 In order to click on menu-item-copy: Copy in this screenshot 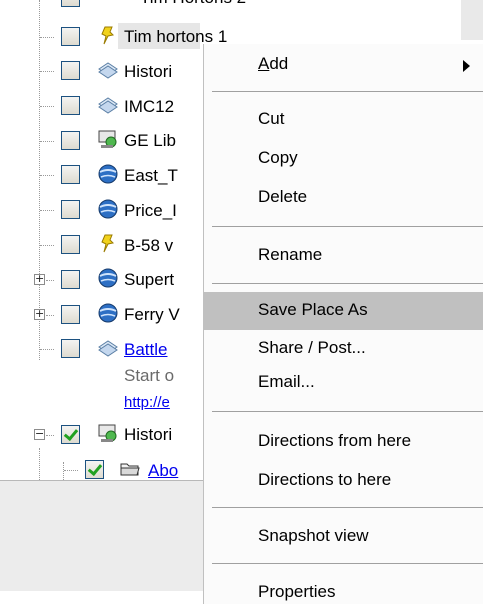, I will do `click(343, 159)`.